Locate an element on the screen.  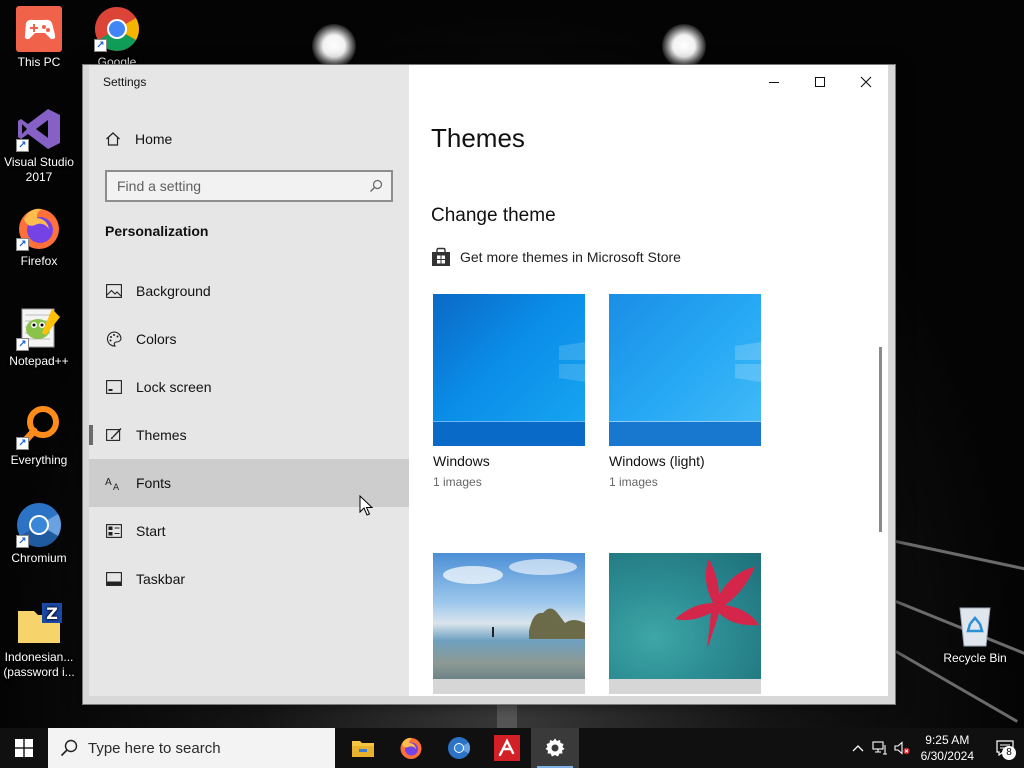
system-tray: 9:25 AM 6/30/2024 8 is located at coordinates (935, 748).